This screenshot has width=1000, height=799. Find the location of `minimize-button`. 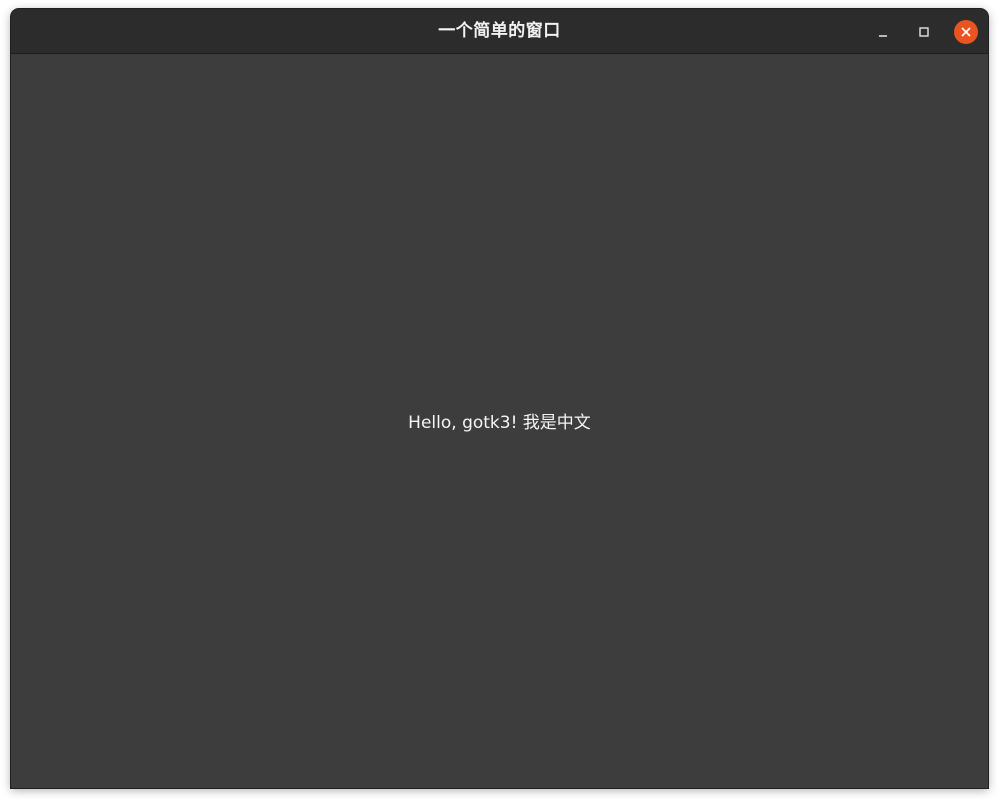

minimize-button is located at coordinates (883, 32).